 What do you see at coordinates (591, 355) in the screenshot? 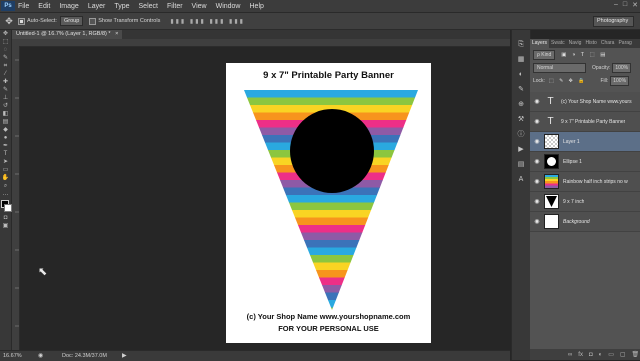
I see `add-mask-icon: ◘` at bounding box center [591, 355].